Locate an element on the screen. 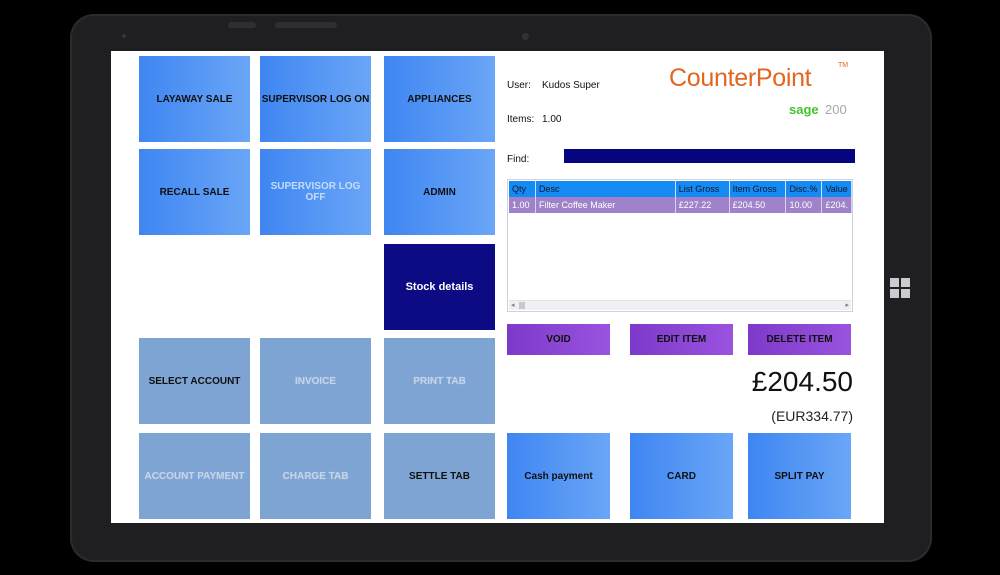 The image size is (1000, 575). appliances-button: APPLIANCES is located at coordinates (439, 99).